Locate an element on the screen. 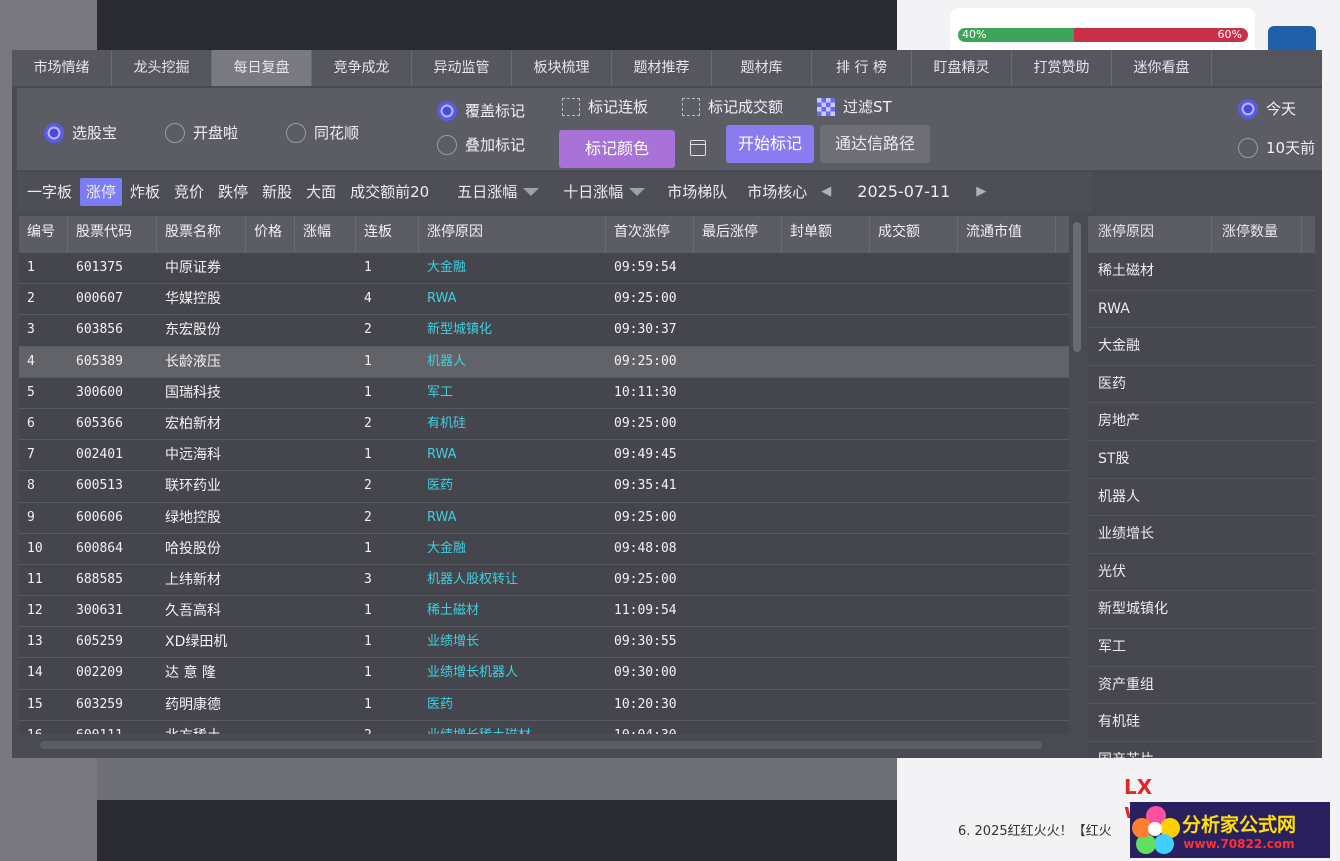 Image resolution: width=1340 pixels, height=861 pixels. checkbox-mark-limit: 标记连板 is located at coordinates (605, 106).